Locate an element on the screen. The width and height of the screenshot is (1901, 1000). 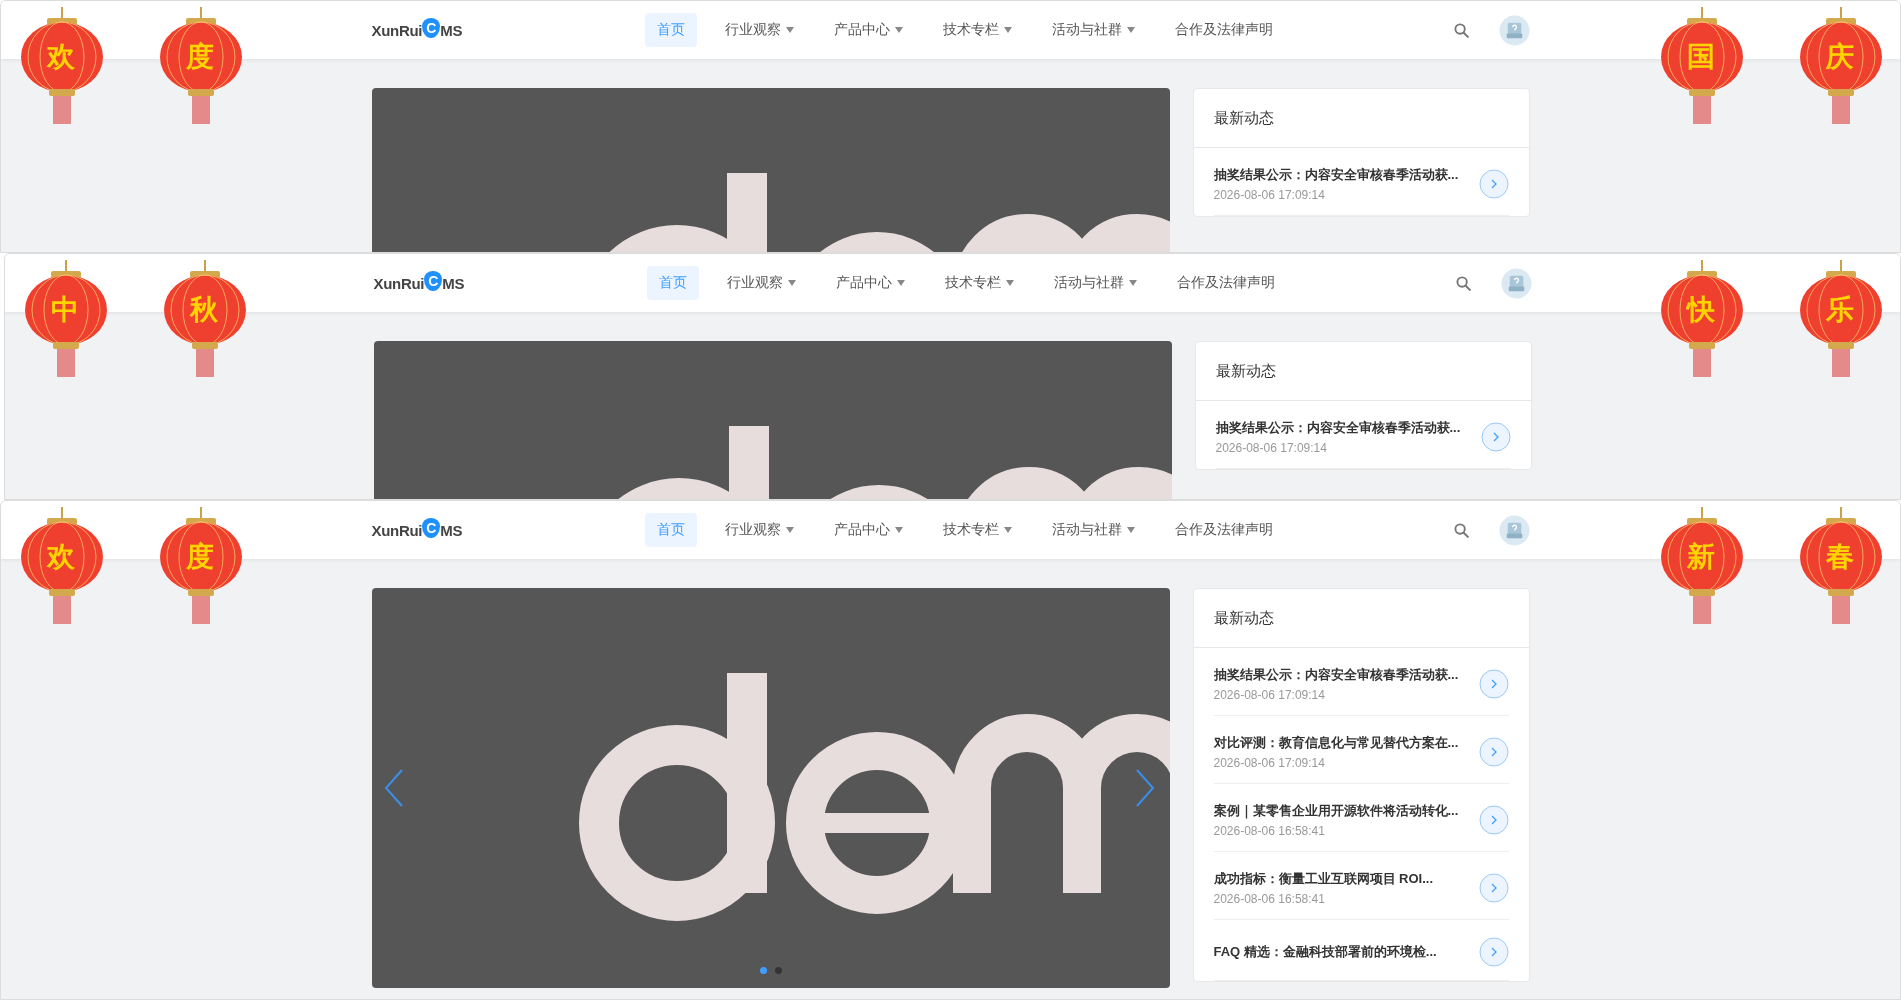
lantern-label: 中 is located at coordinates (65, 310).